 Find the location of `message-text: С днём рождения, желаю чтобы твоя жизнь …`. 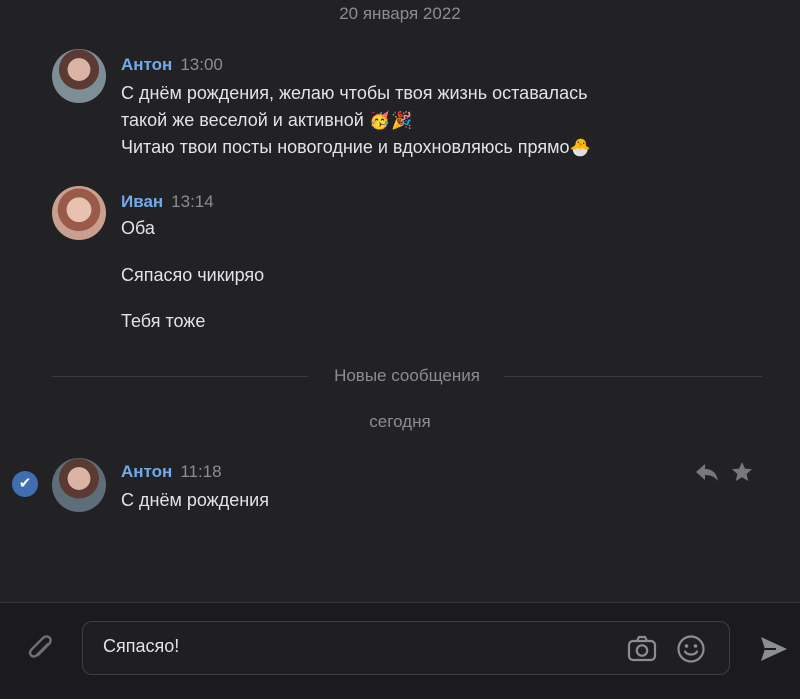

message-text: С днём рождения, желаю чтобы твоя жизнь … is located at coordinates (356, 120).